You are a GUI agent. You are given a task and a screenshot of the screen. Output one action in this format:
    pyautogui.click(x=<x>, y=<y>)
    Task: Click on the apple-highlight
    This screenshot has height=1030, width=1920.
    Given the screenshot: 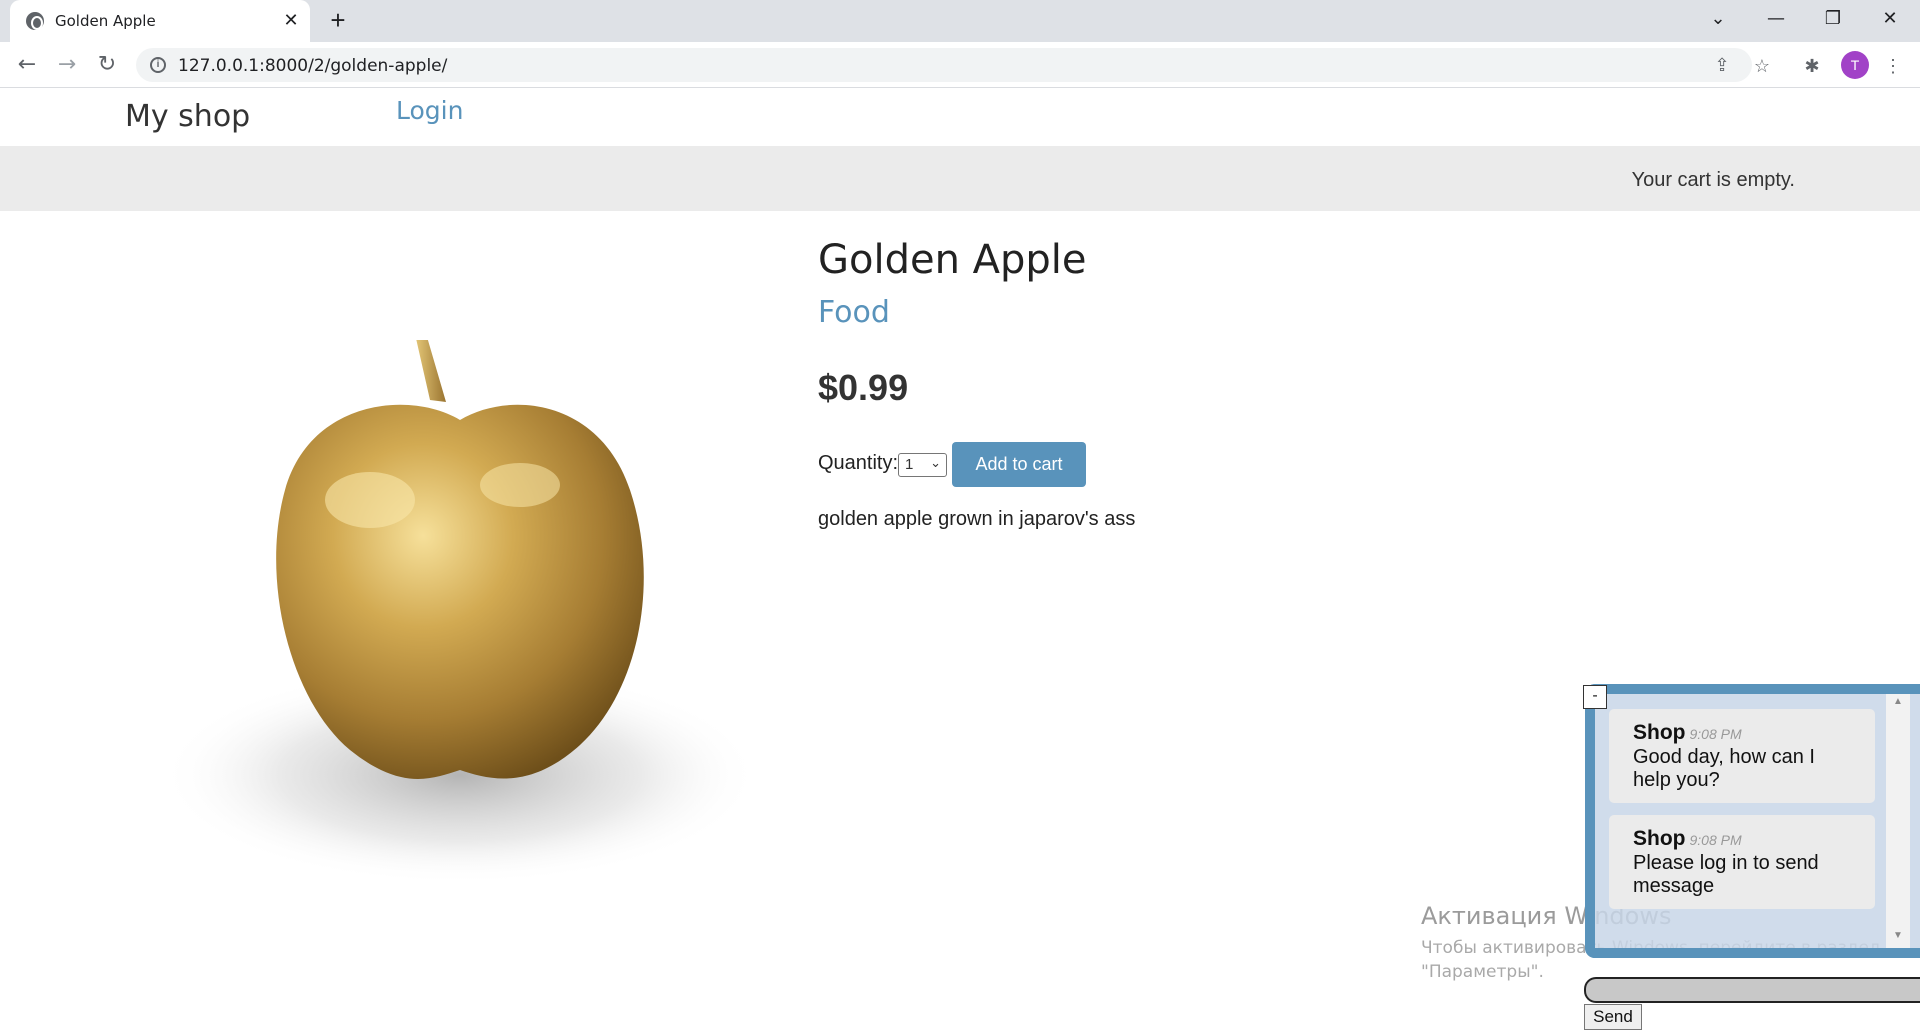 What is the action you would take?
    pyautogui.click(x=370, y=500)
    